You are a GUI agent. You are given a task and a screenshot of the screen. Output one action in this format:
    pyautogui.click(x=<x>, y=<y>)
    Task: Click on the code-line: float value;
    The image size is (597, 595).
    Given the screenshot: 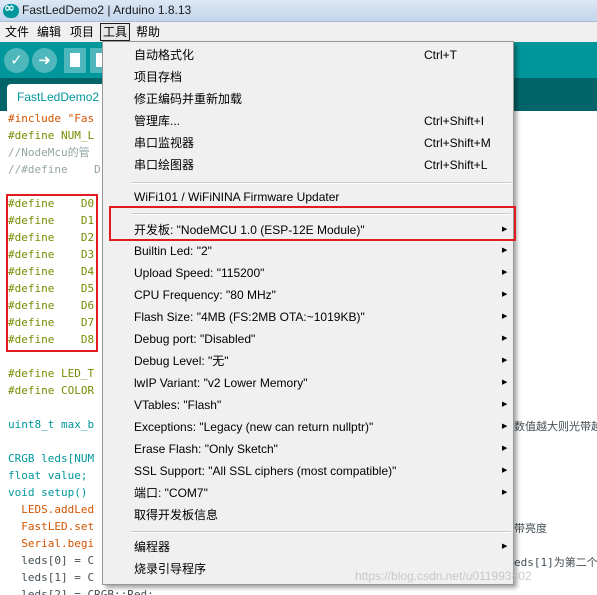 What is the action you would take?
    pyautogui.click(x=48, y=475)
    